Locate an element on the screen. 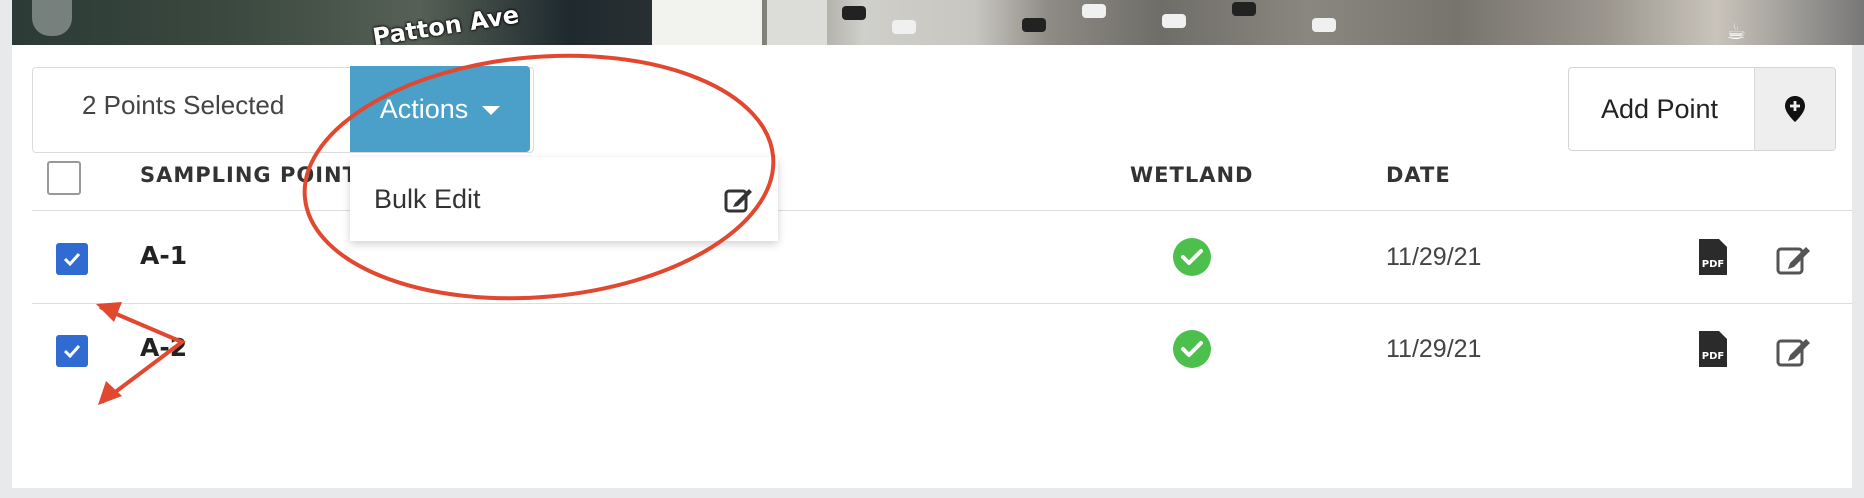 The image size is (1864, 498). header-sampling-point: SAMPLING POINT is located at coordinates (249, 175).